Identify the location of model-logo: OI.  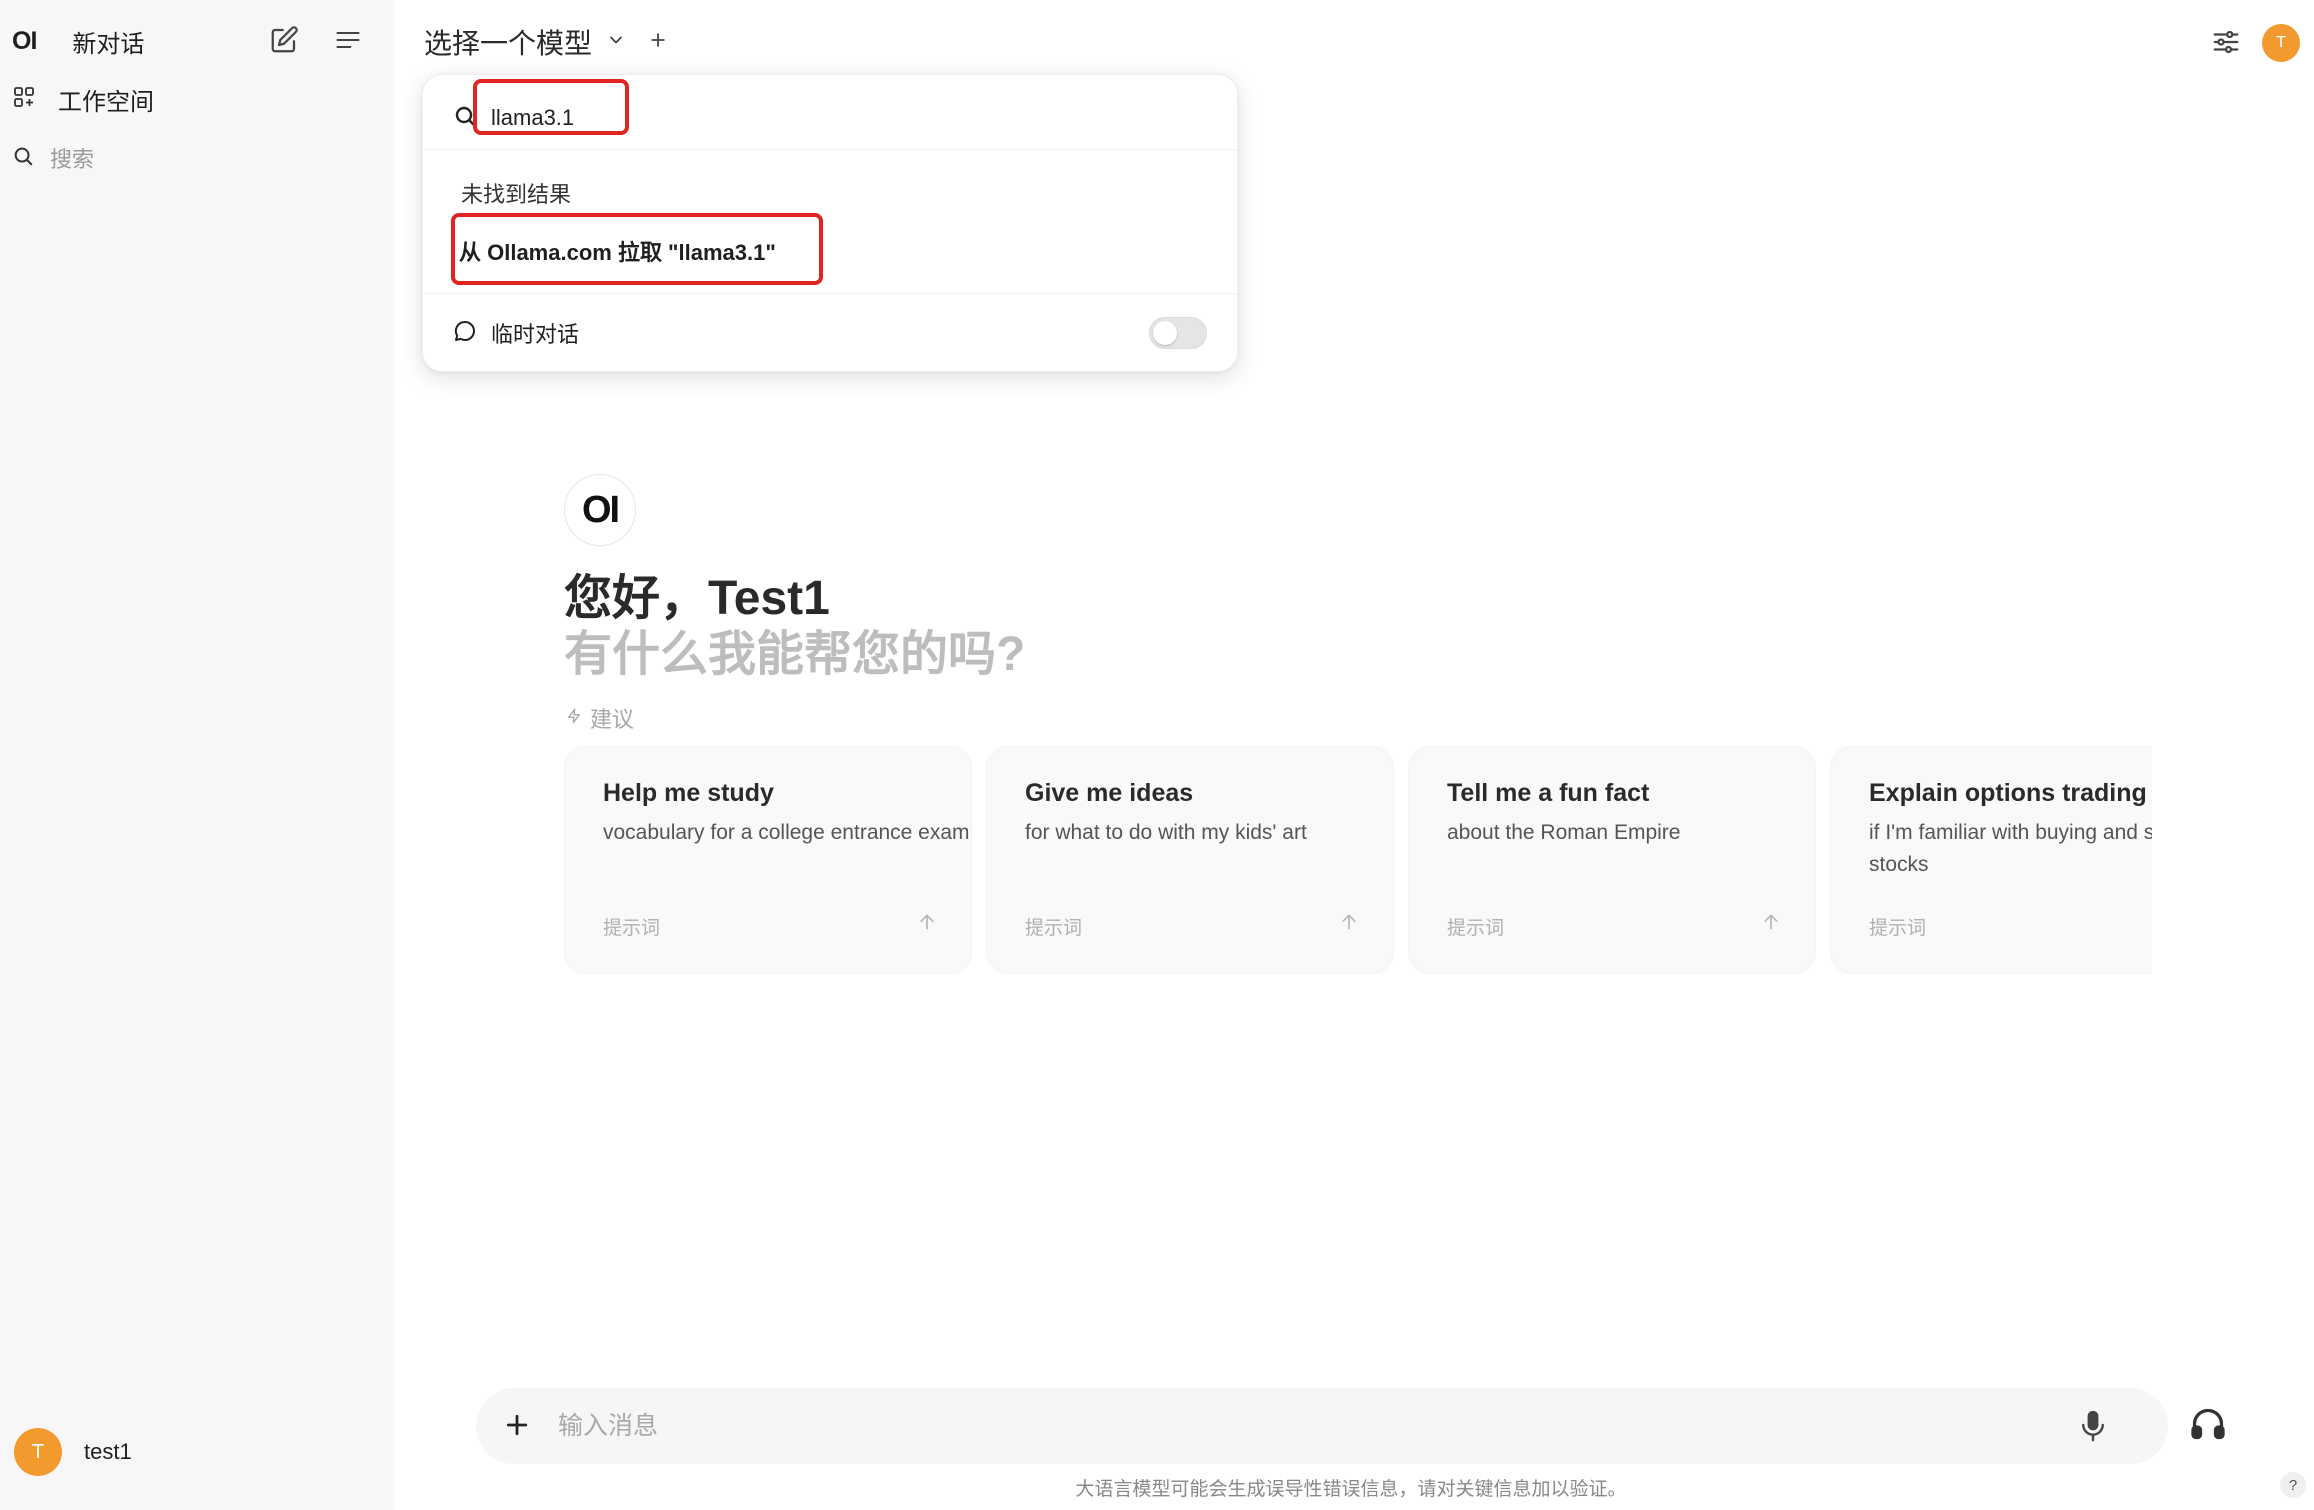
(600, 510).